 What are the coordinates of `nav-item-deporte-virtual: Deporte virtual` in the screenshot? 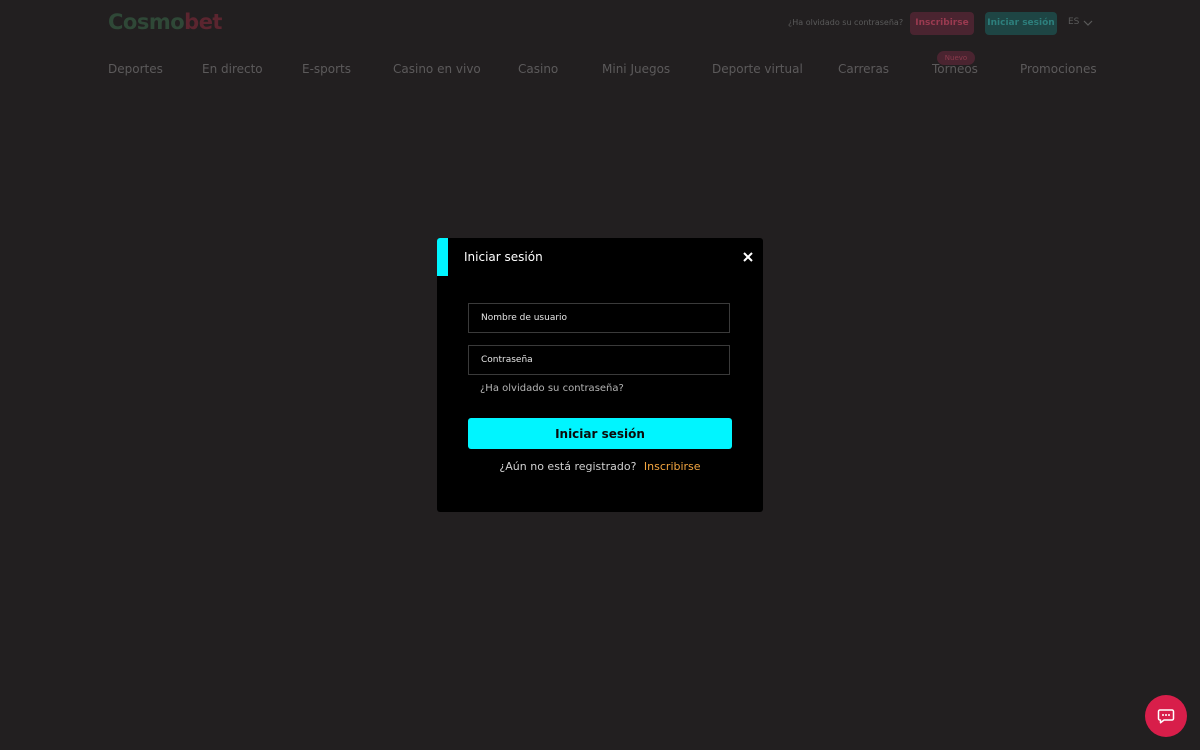 It's located at (757, 69).